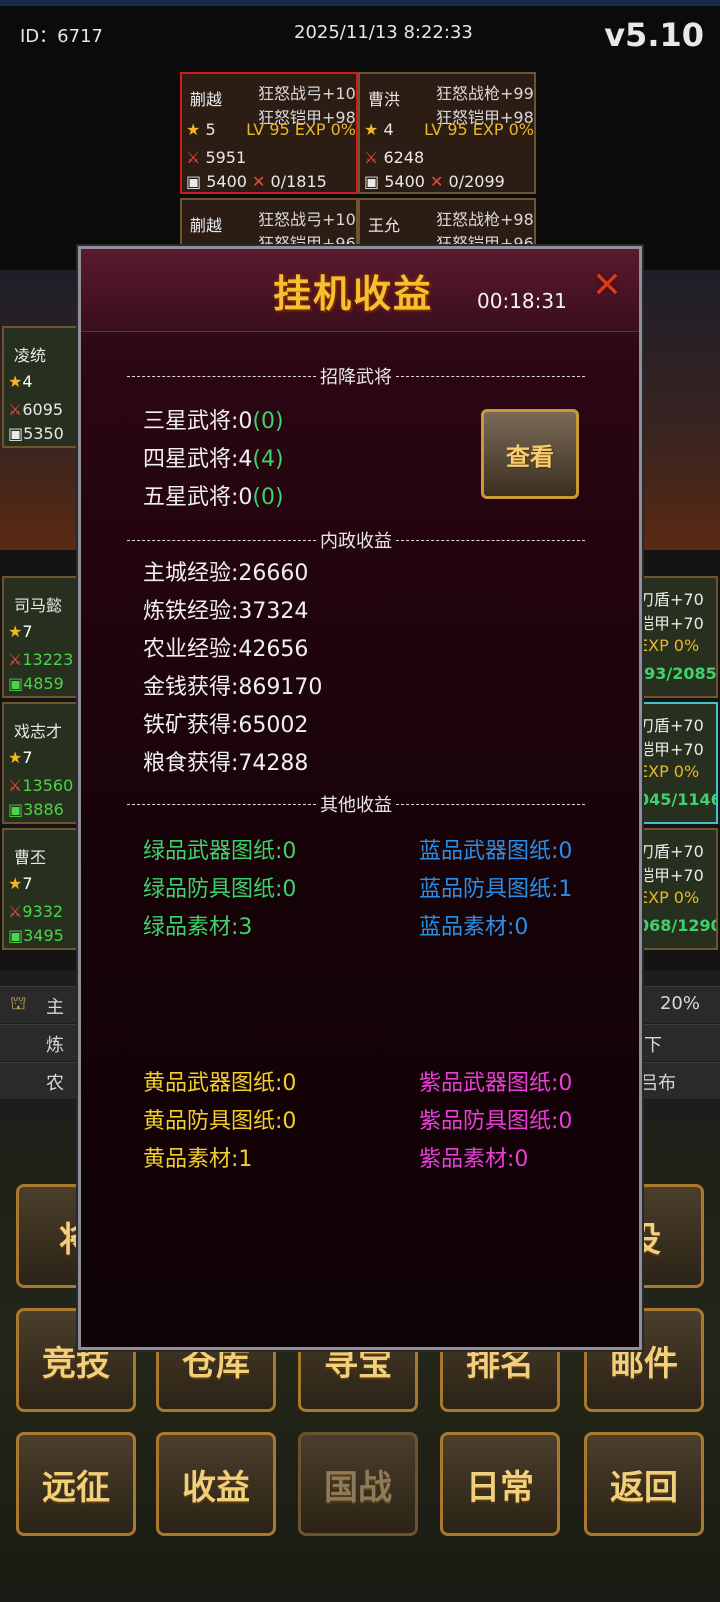  What do you see at coordinates (356, 540) in the screenshot?
I see `section-divider: 内政收益` at bounding box center [356, 540].